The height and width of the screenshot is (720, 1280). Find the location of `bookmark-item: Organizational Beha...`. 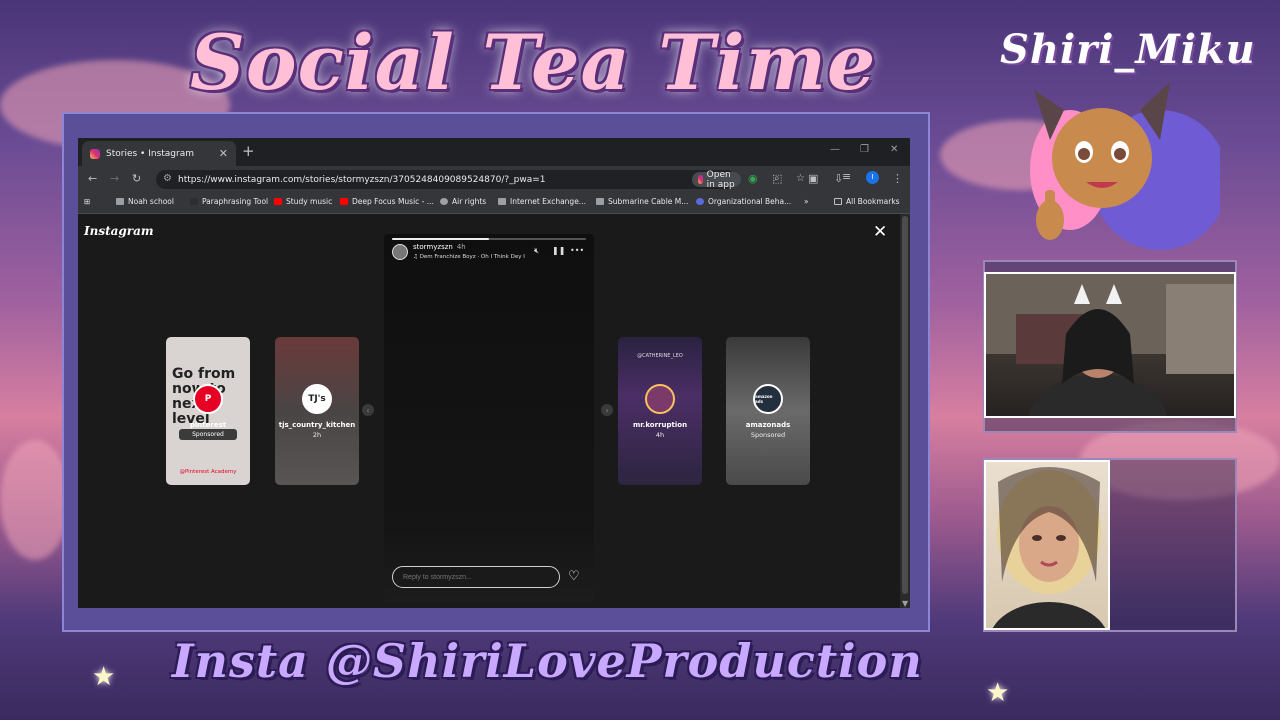

bookmark-item: Organizational Beha... is located at coordinates (743, 201).